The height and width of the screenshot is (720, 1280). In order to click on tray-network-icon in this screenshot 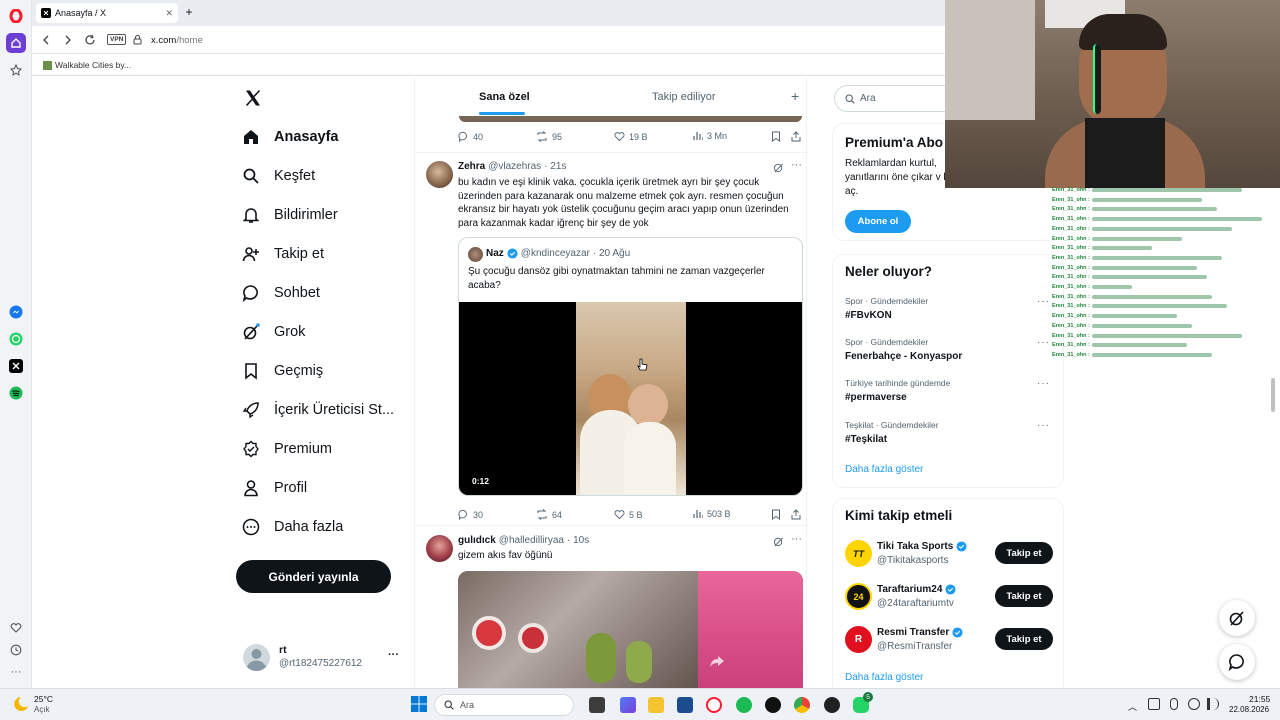, I will do `click(1154, 704)`.